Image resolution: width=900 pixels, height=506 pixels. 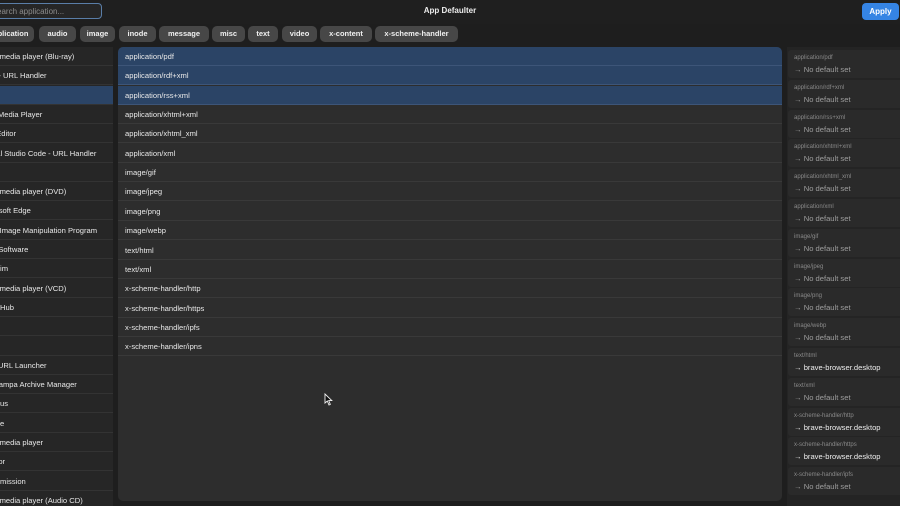 I want to click on default-mime-label: application/rdf+xml, so click(x=819, y=87).